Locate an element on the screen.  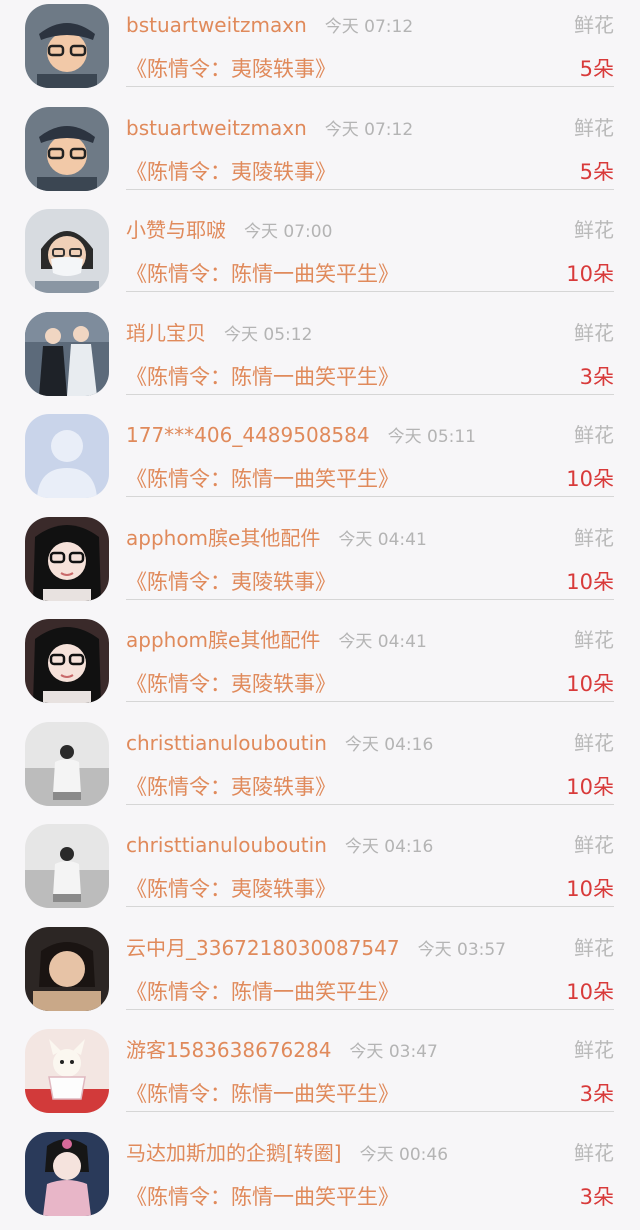
user-name: 琑儿宝贝今天 05:12 is located at coordinates (219, 334).